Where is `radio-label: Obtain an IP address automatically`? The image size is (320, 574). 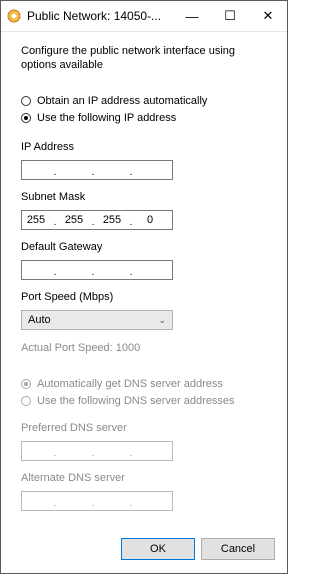
radio-label: Obtain an IP address automatically is located at coordinates (122, 100).